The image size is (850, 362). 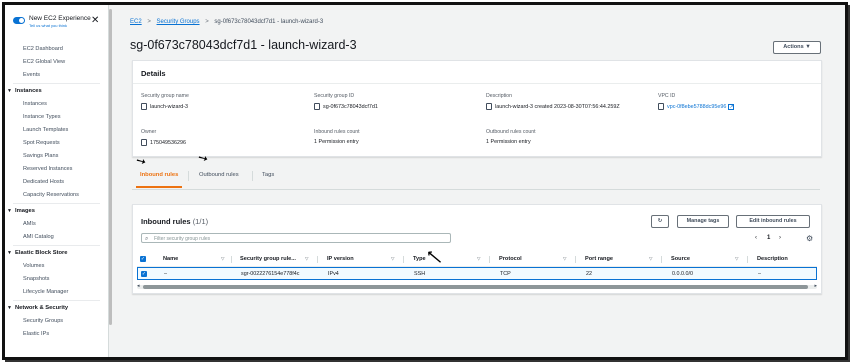 I want to click on row-checkbox: ✓, so click(x=144, y=274).